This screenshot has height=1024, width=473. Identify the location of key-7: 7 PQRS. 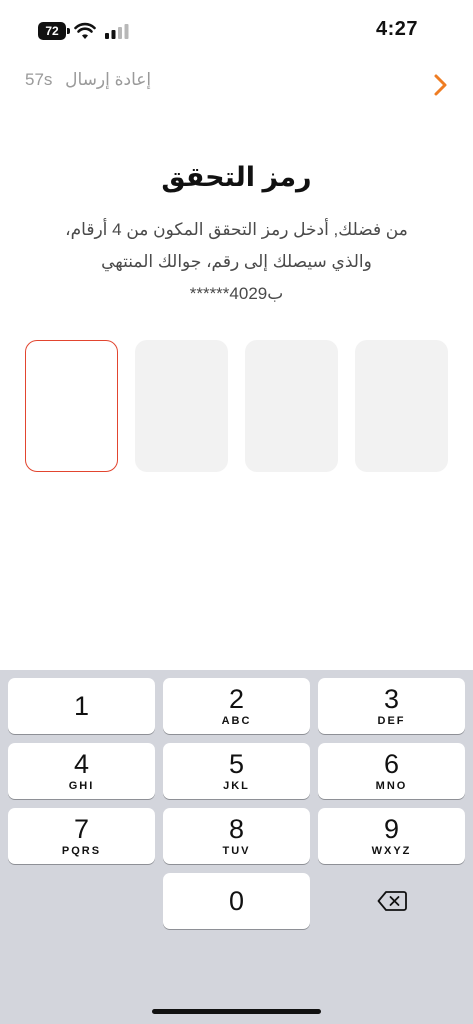
(81, 836).